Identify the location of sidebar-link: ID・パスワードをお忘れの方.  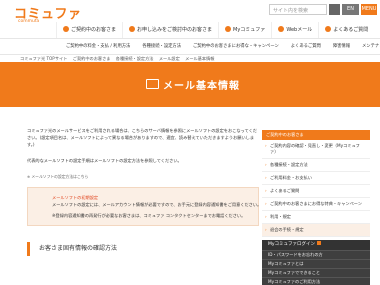
(316, 254).